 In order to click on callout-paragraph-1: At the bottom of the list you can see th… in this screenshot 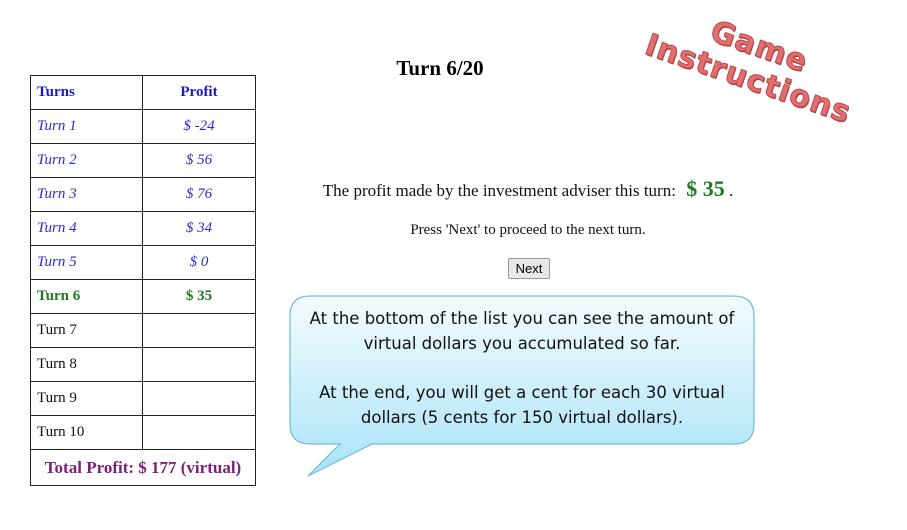, I will do `click(522, 331)`.